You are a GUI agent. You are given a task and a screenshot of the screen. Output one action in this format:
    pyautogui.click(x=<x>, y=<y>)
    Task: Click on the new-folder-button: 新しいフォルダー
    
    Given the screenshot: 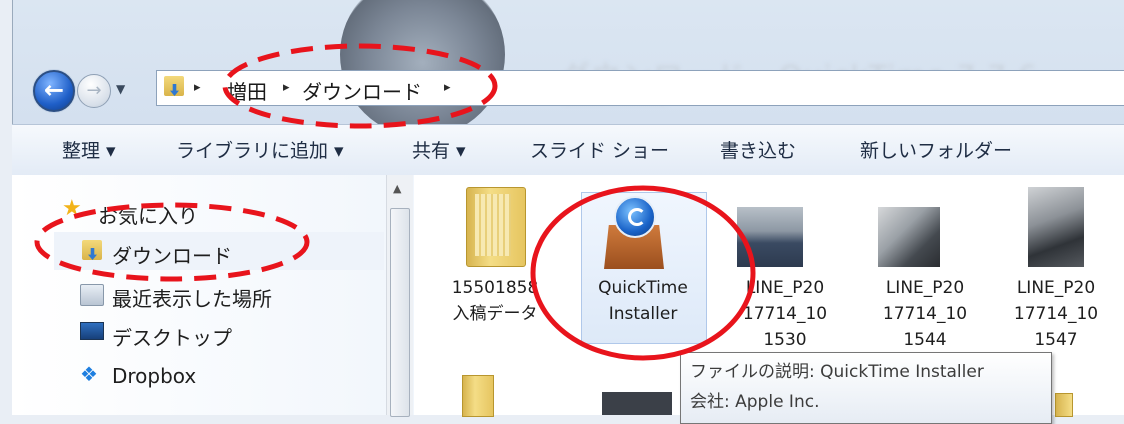 What is the action you would take?
    pyautogui.click(x=936, y=149)
    